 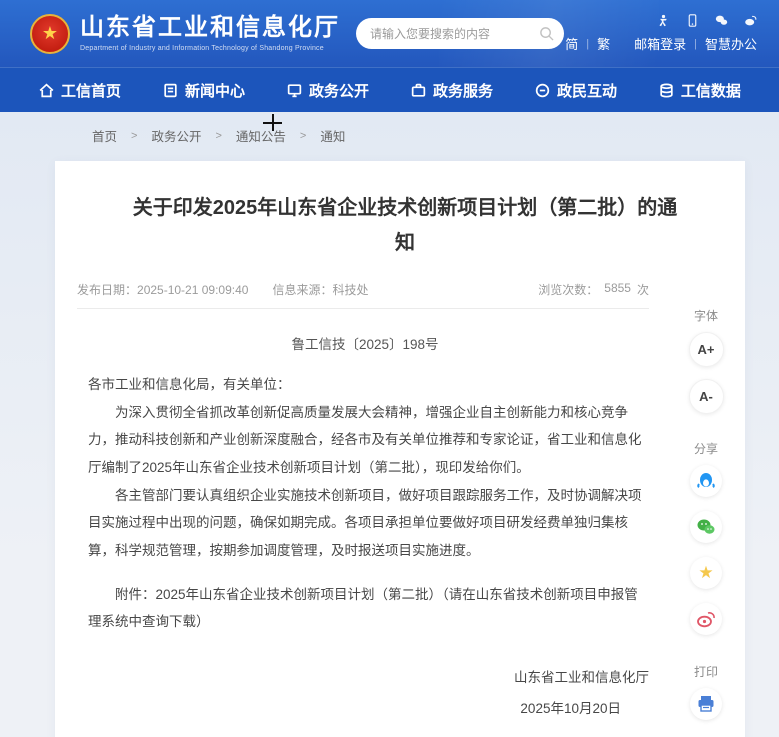 I want to click on tool-rail: 字体 A+ A- 分享 ★ 打印, so click(x=706, y=520).